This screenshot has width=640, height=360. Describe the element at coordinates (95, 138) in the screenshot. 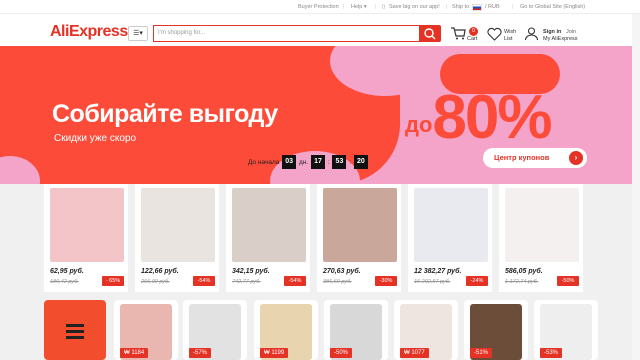

I see `banner-subtitle: Скидки уже скоро` at that location.